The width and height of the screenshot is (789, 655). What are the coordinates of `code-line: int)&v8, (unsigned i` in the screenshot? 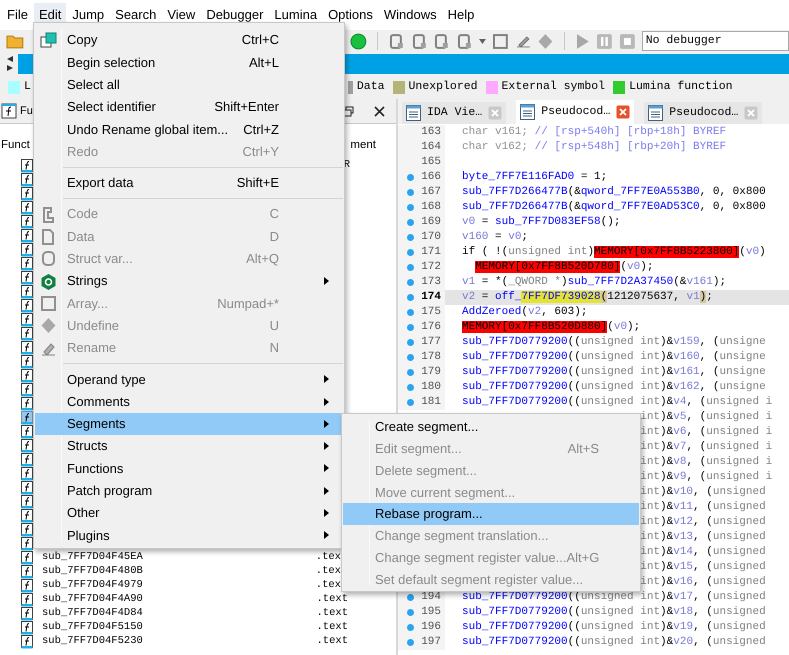 It's located at (706, 462).